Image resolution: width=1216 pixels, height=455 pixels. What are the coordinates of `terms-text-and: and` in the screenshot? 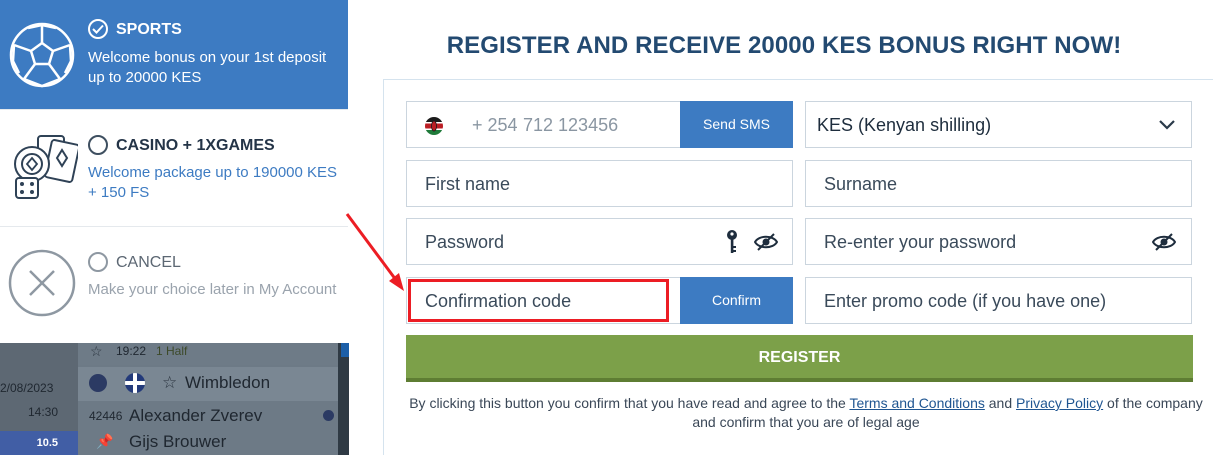 It's located at (1000, 403).